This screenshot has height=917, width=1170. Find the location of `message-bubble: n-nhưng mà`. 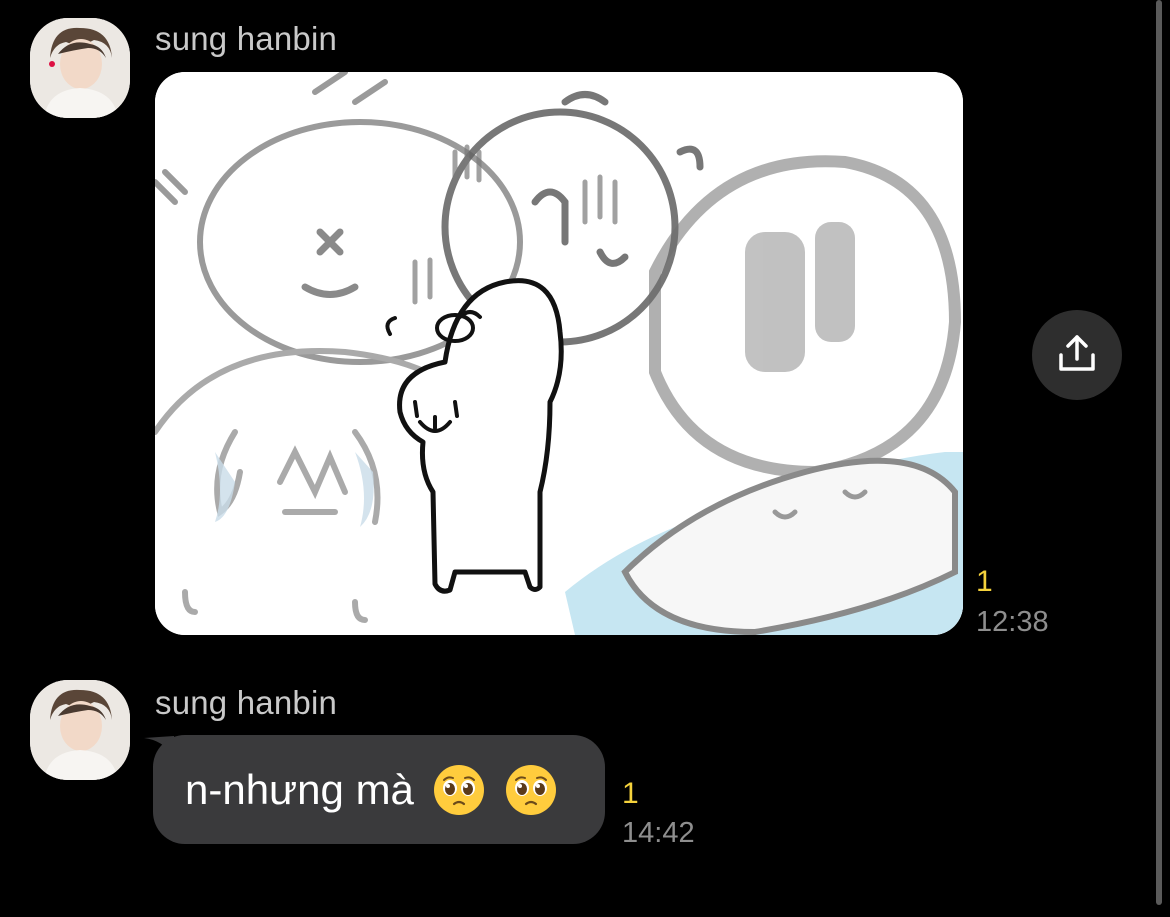

message-bubble: n-nhưng mà is located at coordinates (379, 789).